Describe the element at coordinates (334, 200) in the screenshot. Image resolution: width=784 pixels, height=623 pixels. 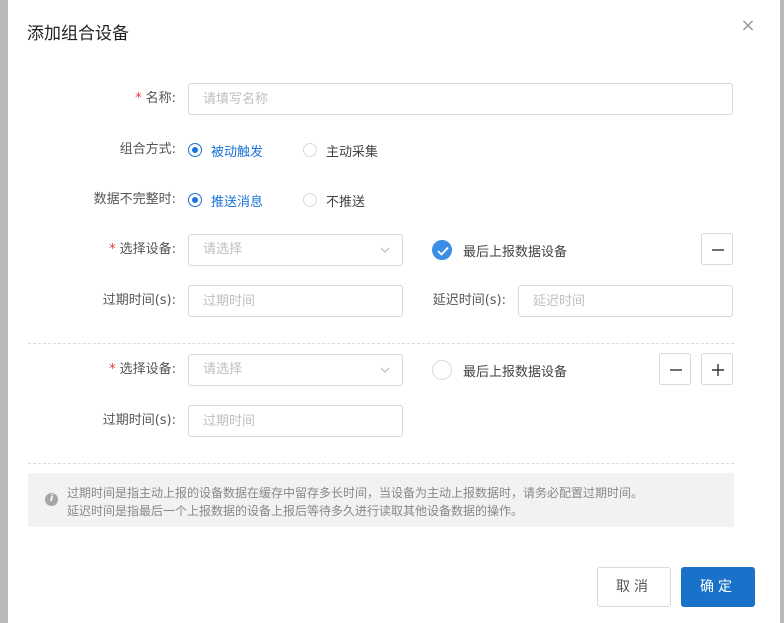
I see `radio-no-push: 不推送` at that location.